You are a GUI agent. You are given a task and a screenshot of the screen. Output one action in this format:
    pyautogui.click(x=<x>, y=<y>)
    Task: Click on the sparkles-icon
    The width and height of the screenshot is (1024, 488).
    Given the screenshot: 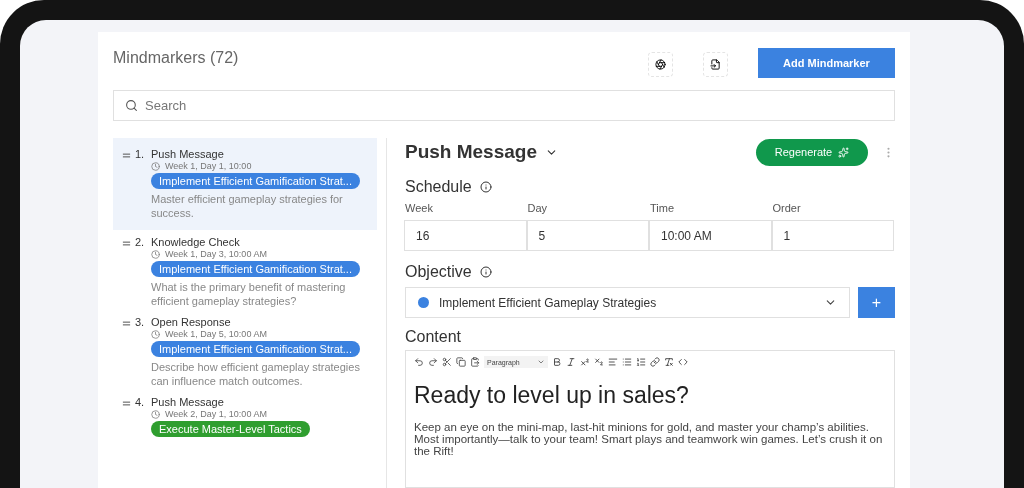 What is the action you would take?
    pyautogui.click(x=844, y=152)
    